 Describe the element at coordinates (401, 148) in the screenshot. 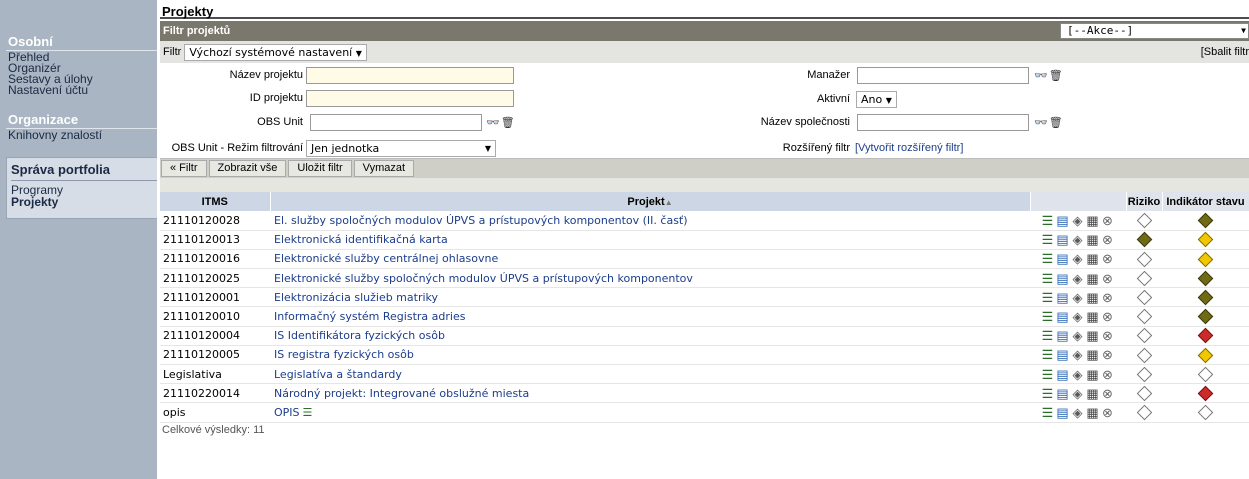

I see `obs-mode-select: Jen jednotka ▼` at that location.